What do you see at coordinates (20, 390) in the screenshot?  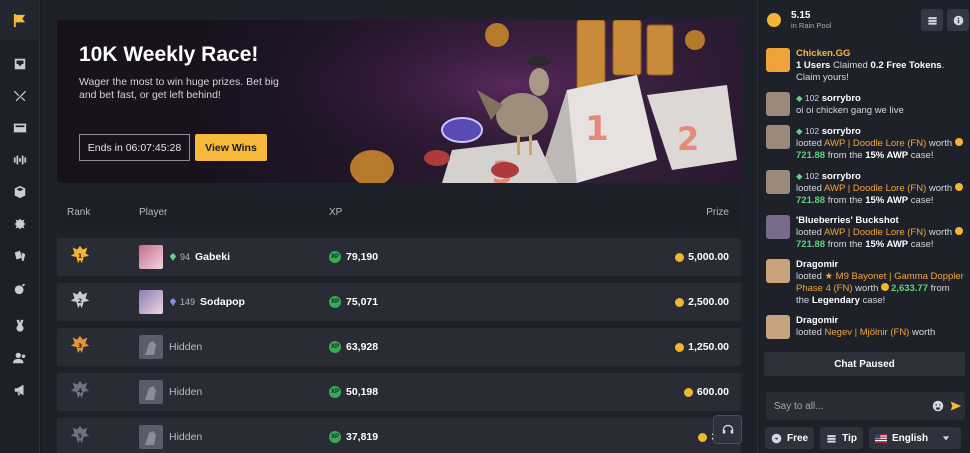 I see `rail-megaphone` at bounding box center [20, 390].